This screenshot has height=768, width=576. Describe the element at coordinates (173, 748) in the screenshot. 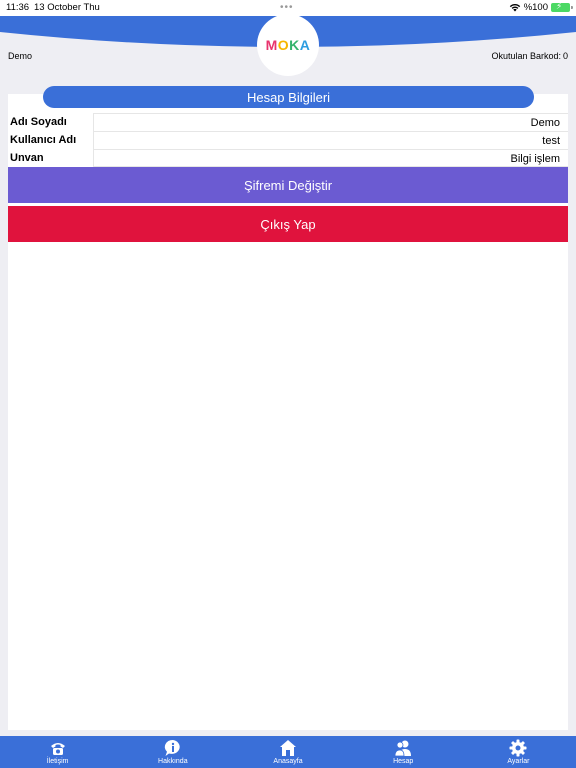

I see `info-icon` at that location.